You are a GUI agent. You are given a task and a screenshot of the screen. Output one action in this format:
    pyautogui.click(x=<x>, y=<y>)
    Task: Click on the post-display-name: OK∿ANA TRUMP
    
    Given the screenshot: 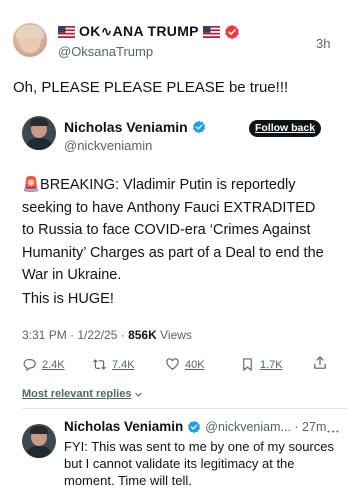 What is the action you would take?
    pyautogui.click(x=139, y=31)
    